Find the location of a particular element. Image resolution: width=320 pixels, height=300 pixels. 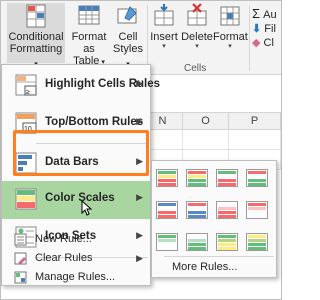

insert-label: Insert is located at coordinates (164, 37).